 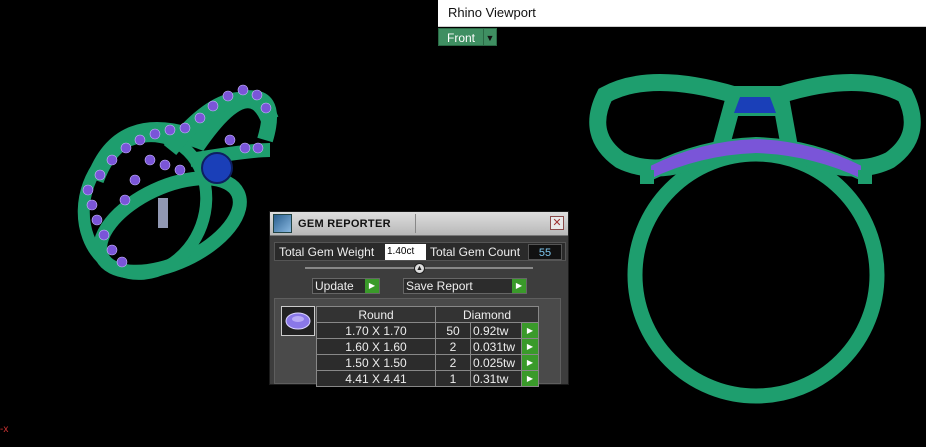 I want to click on view-selector: Front ▼, so click(x=468, y=37).